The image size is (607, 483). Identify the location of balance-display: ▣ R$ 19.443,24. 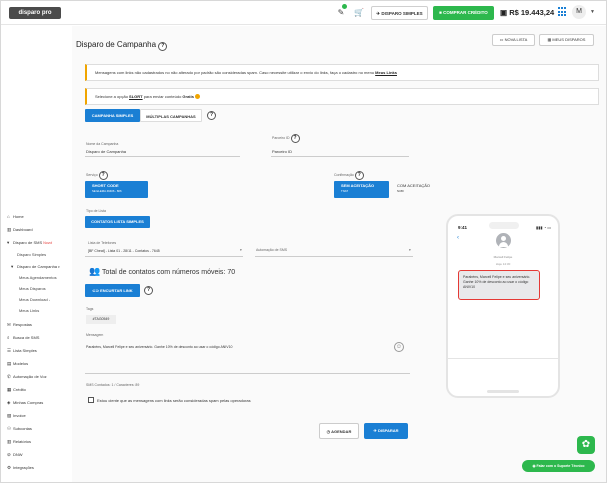
(527, 12).